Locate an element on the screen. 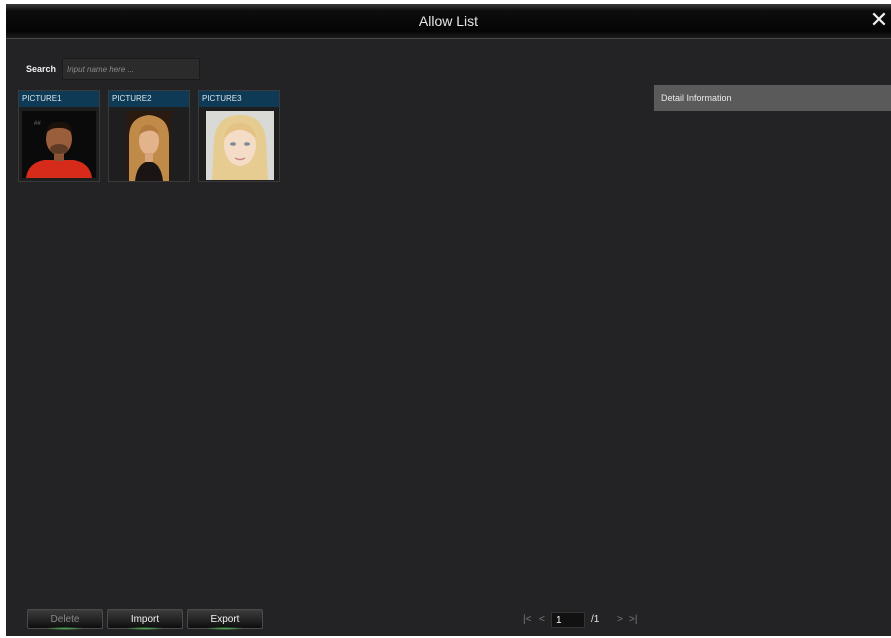 The width and height of the screenshot is (891, 638). title-bar: Allow List ✕ is located at coordinates (448, 21).